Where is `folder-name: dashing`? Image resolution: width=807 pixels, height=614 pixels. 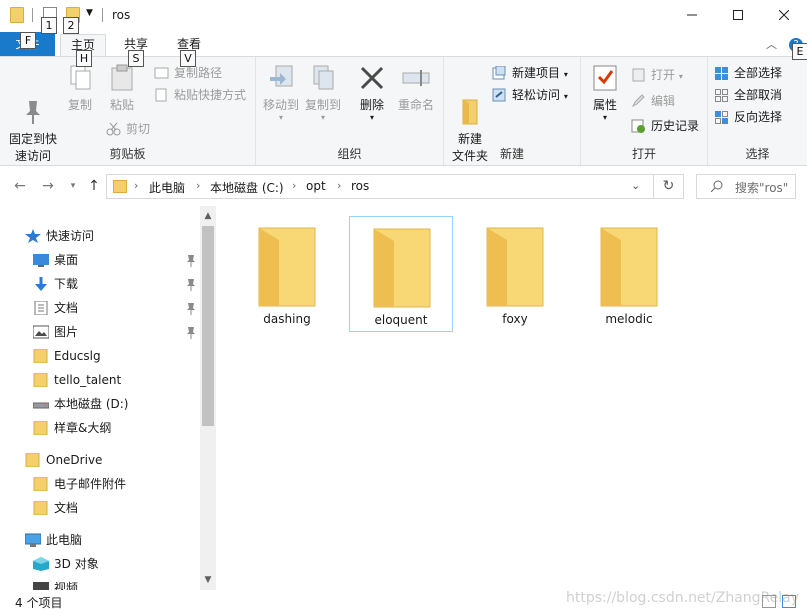 folder-name: dashing is located at coordinates (287, 319).